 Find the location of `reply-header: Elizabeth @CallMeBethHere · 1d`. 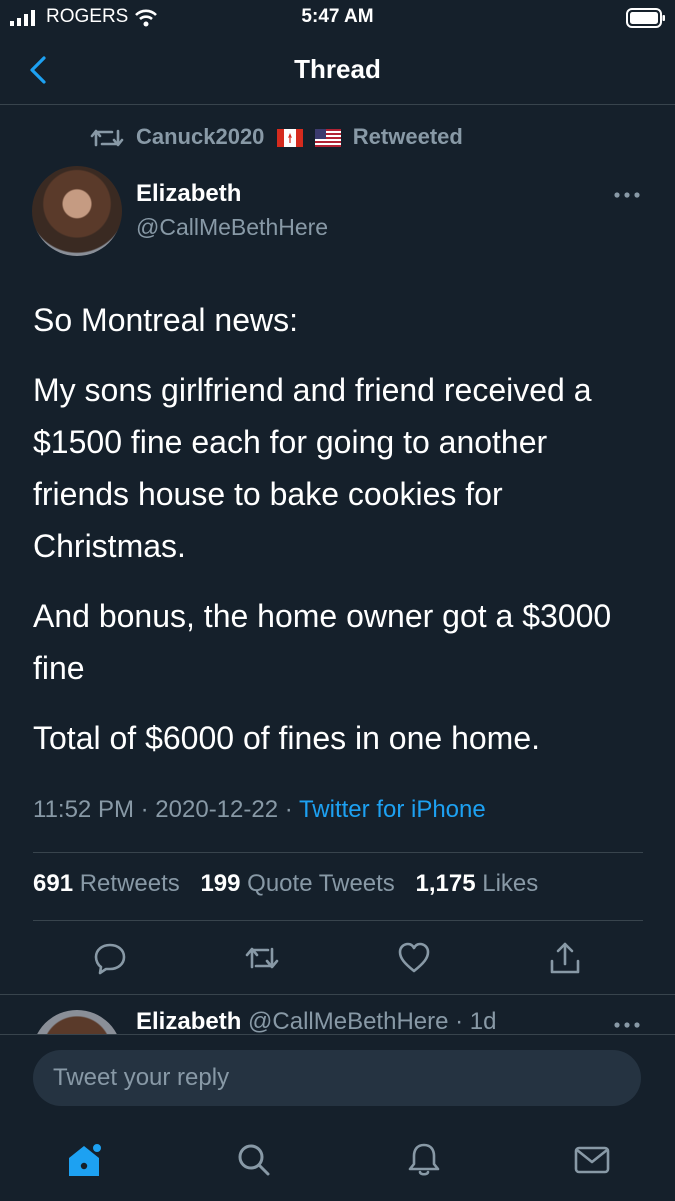

reply-header: Elizabeth @CallMeBethHere · 1d is located at coordinates (316, 1022).